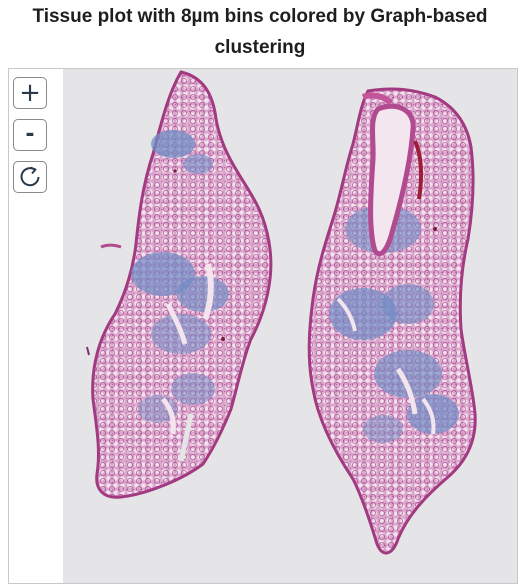 This screenshot has width=520, height=588. I want to click on zoom-controls: + -, so click(31, 140).